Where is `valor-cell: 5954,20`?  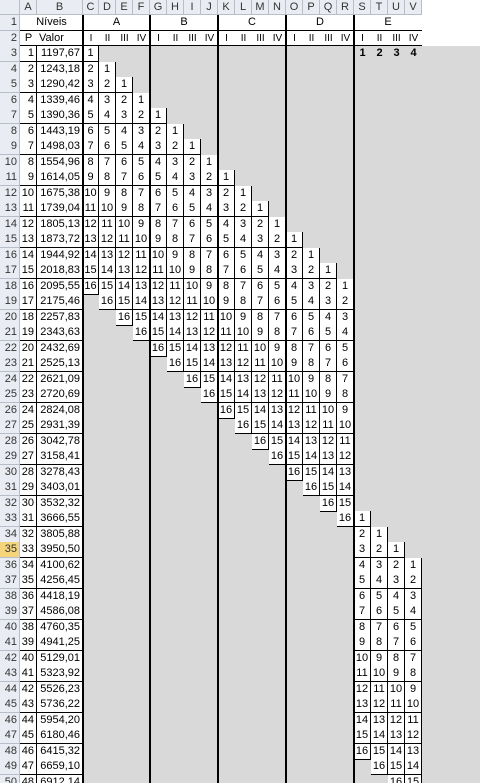
valor-cell: 5954,20 is located at coordinates (60, 720).